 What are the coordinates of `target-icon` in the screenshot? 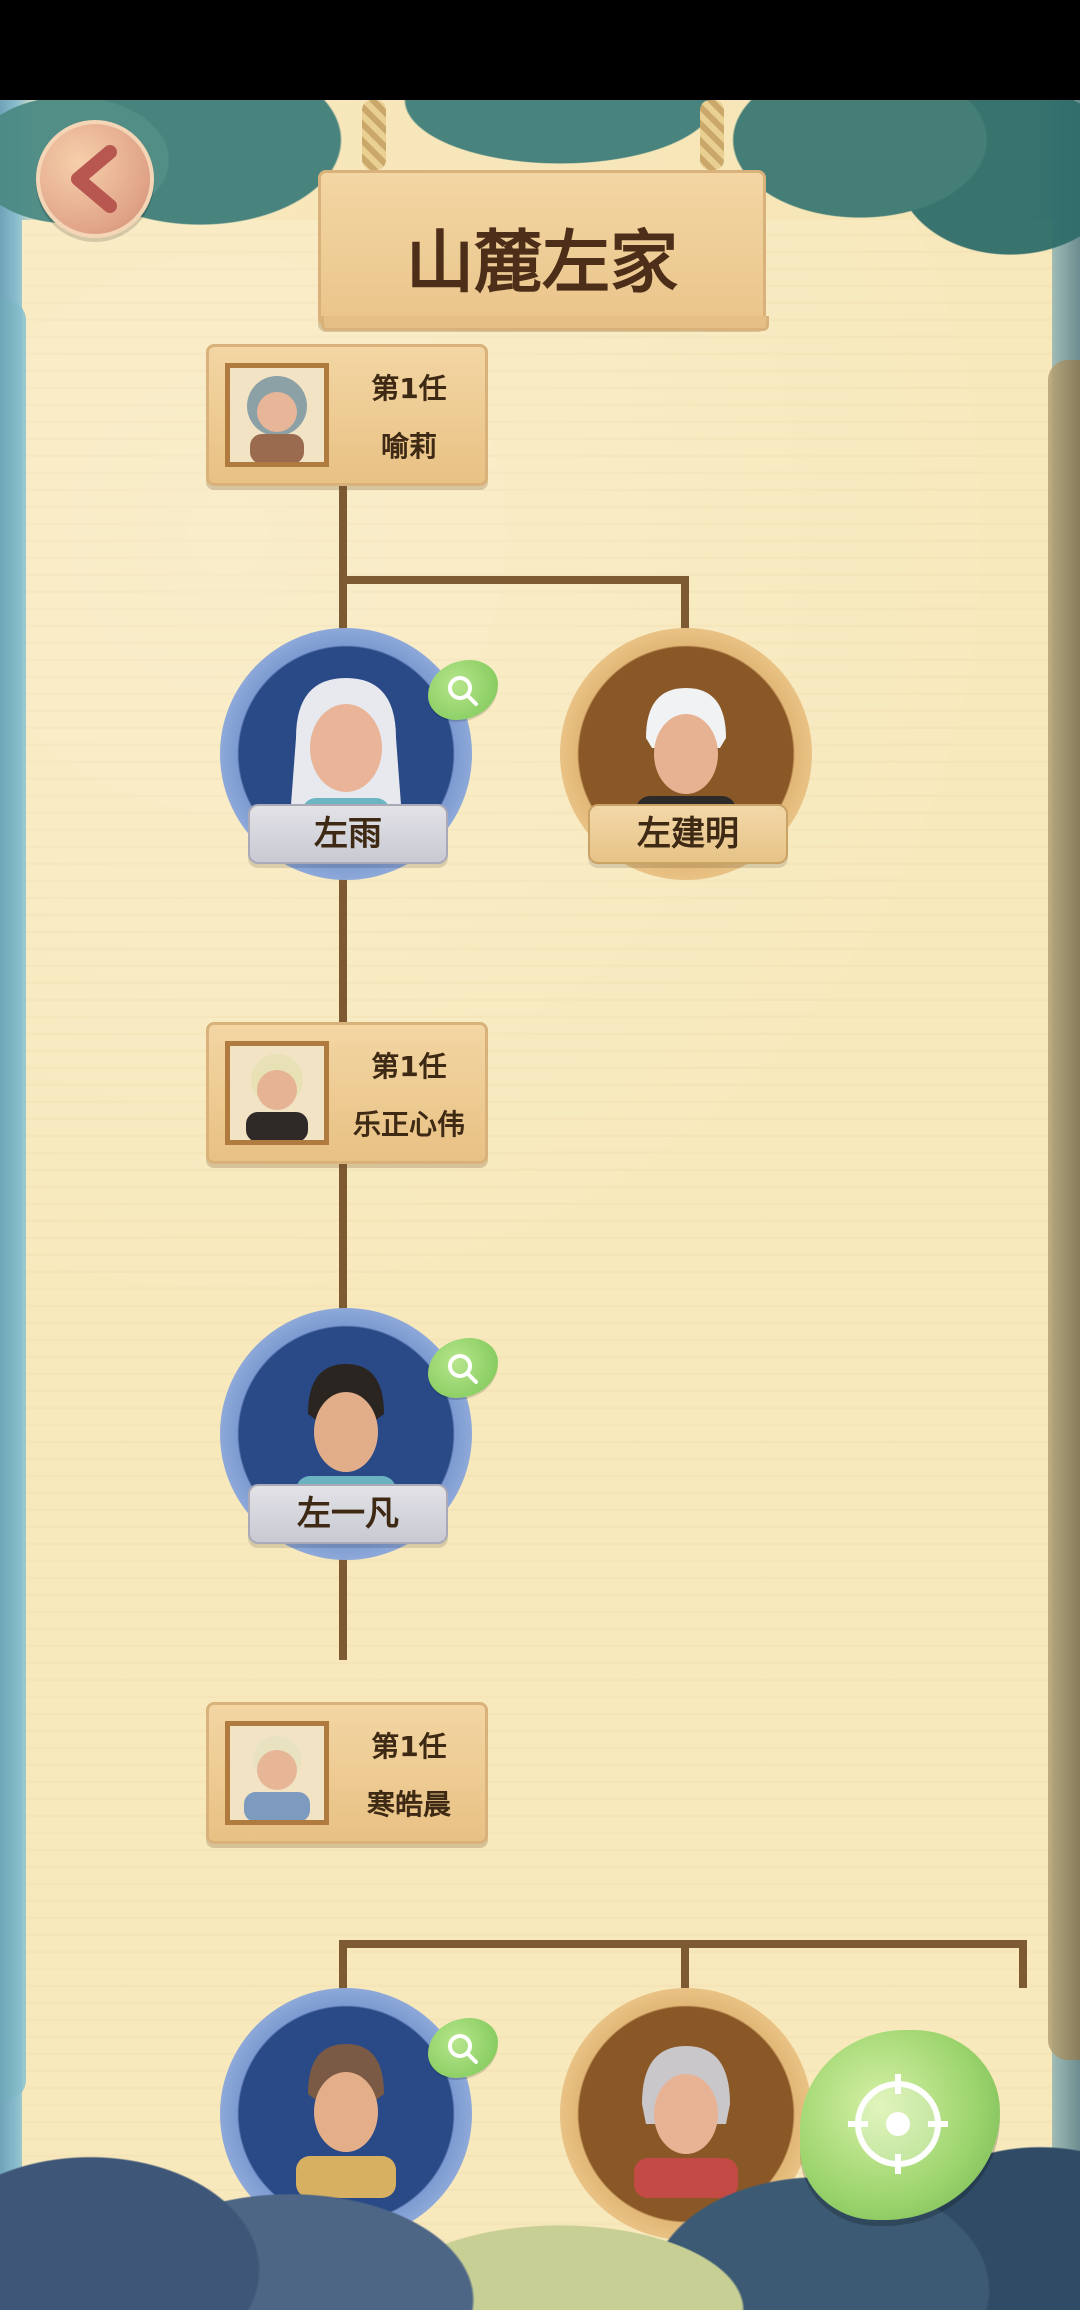 It's located at (898, 2124).